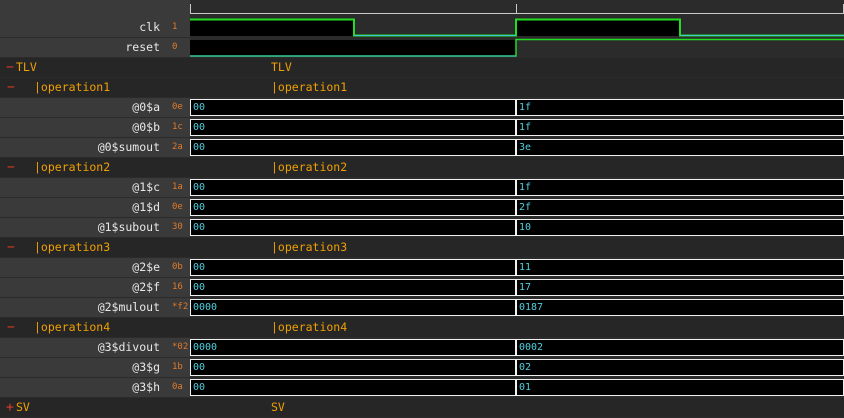 This screenshot has height=418, width=844. I want to click on scope-wave-label: SV, so click(278, 407).